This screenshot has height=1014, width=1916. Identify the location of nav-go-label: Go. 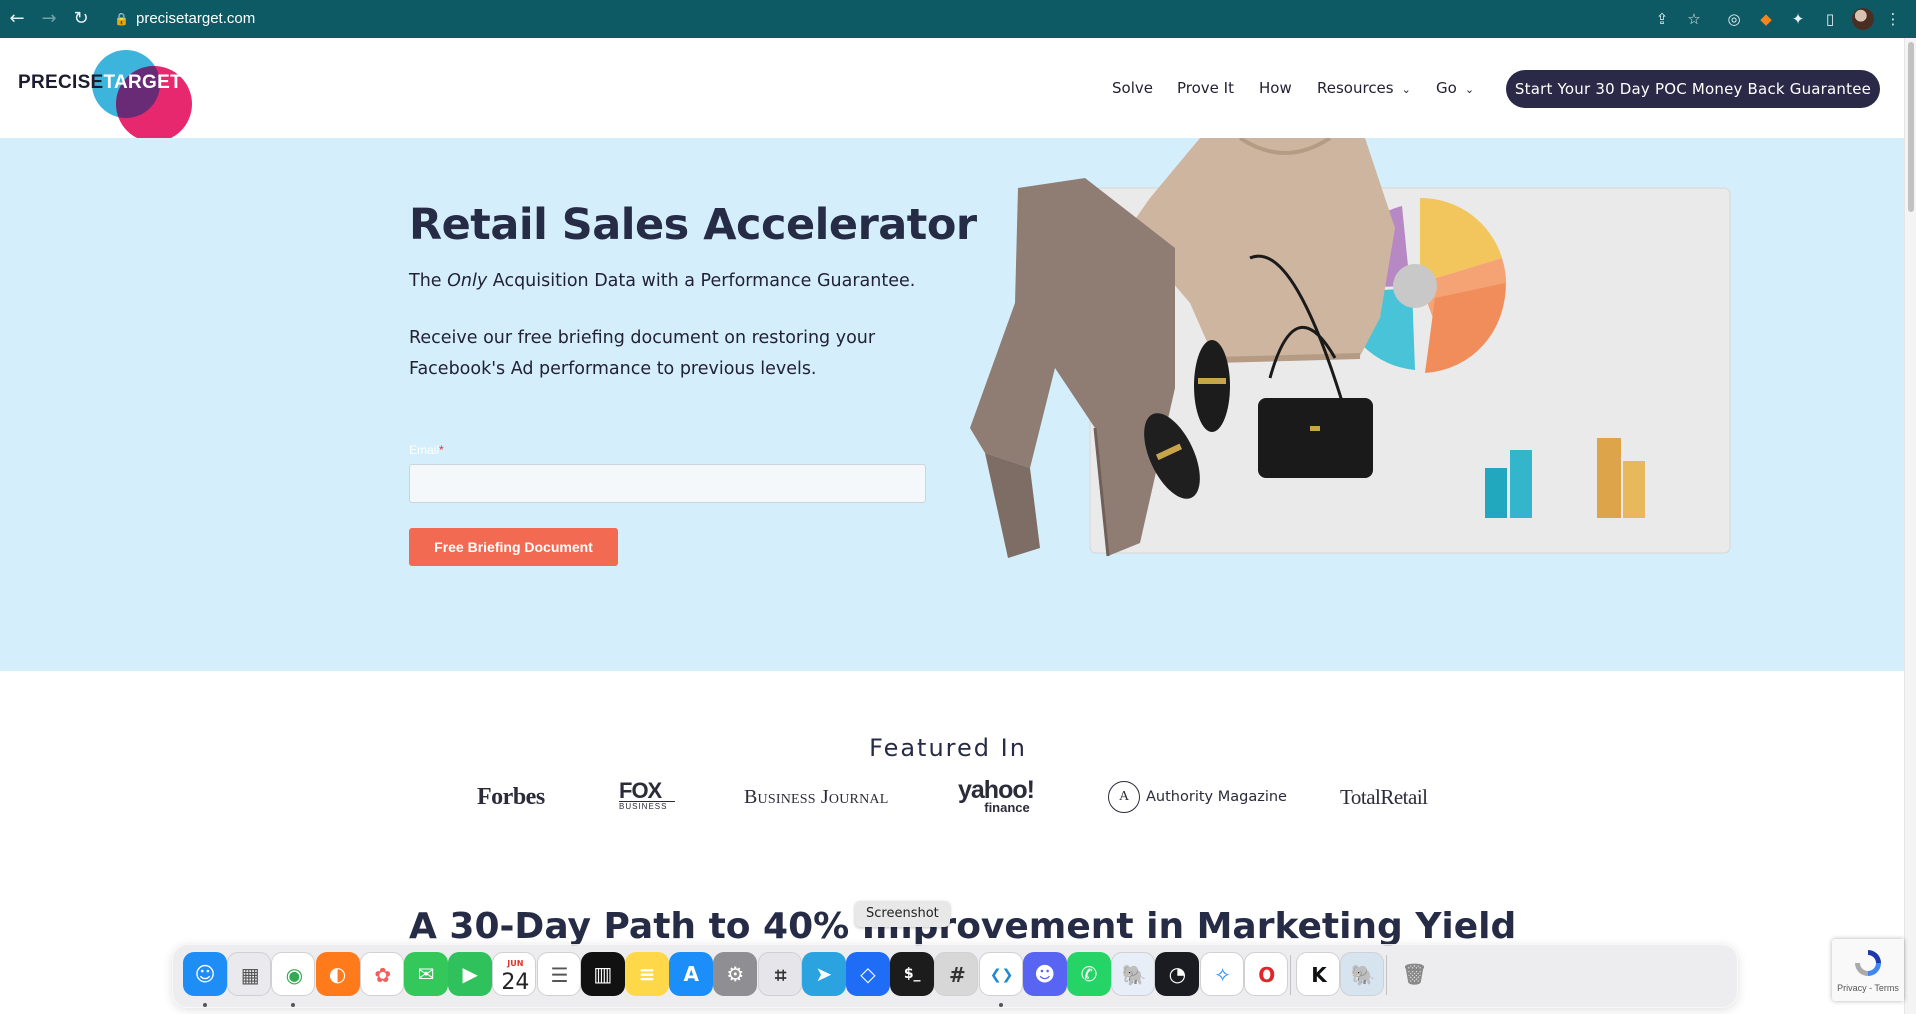
(1446, 88).